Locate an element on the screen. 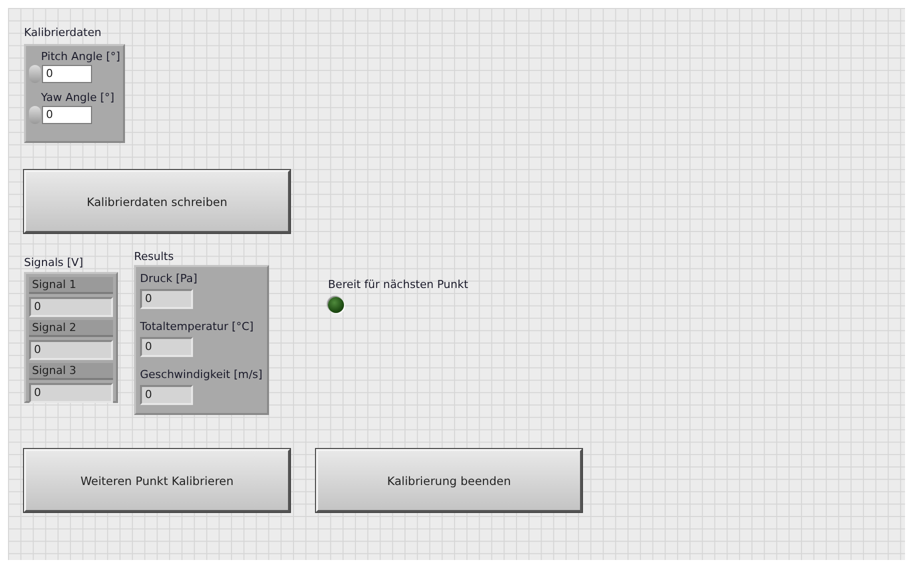 The image size is (909, 566). led-label: Bereit für nächsten Punkt is located at coordinates (398, 284).